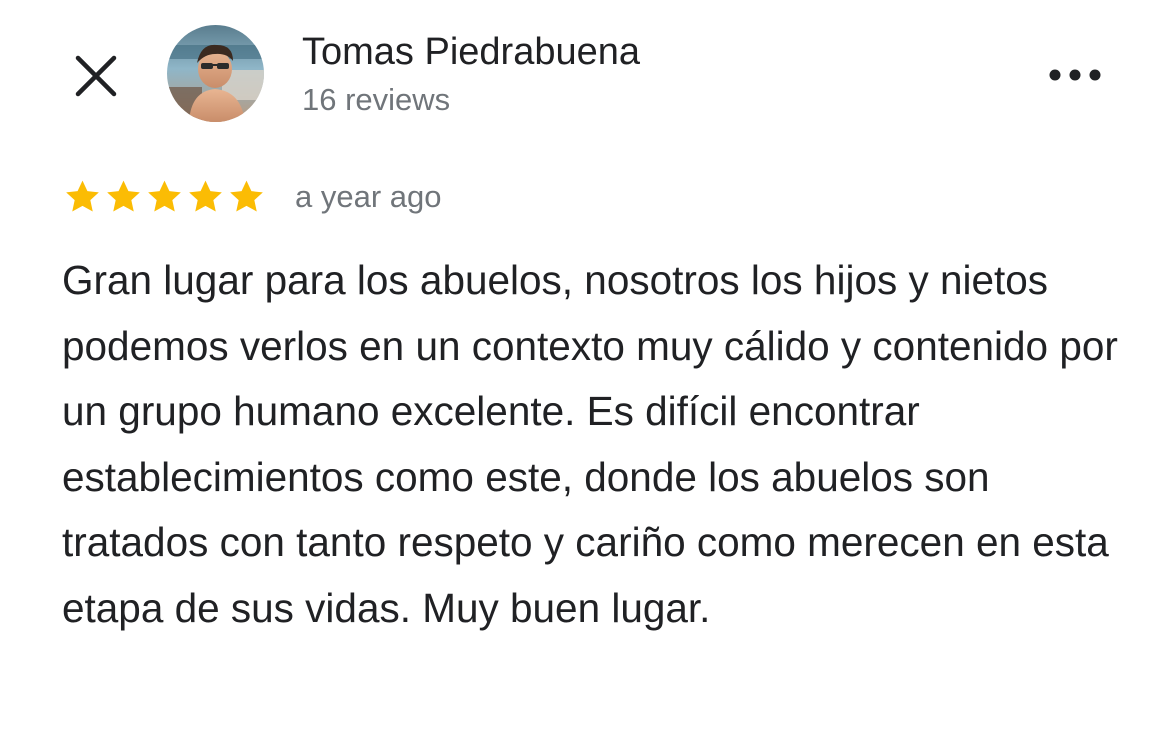 The height and width of the screenshot is (740, 1170). I want to click on rating-row: a year ago, so click(252, 197).